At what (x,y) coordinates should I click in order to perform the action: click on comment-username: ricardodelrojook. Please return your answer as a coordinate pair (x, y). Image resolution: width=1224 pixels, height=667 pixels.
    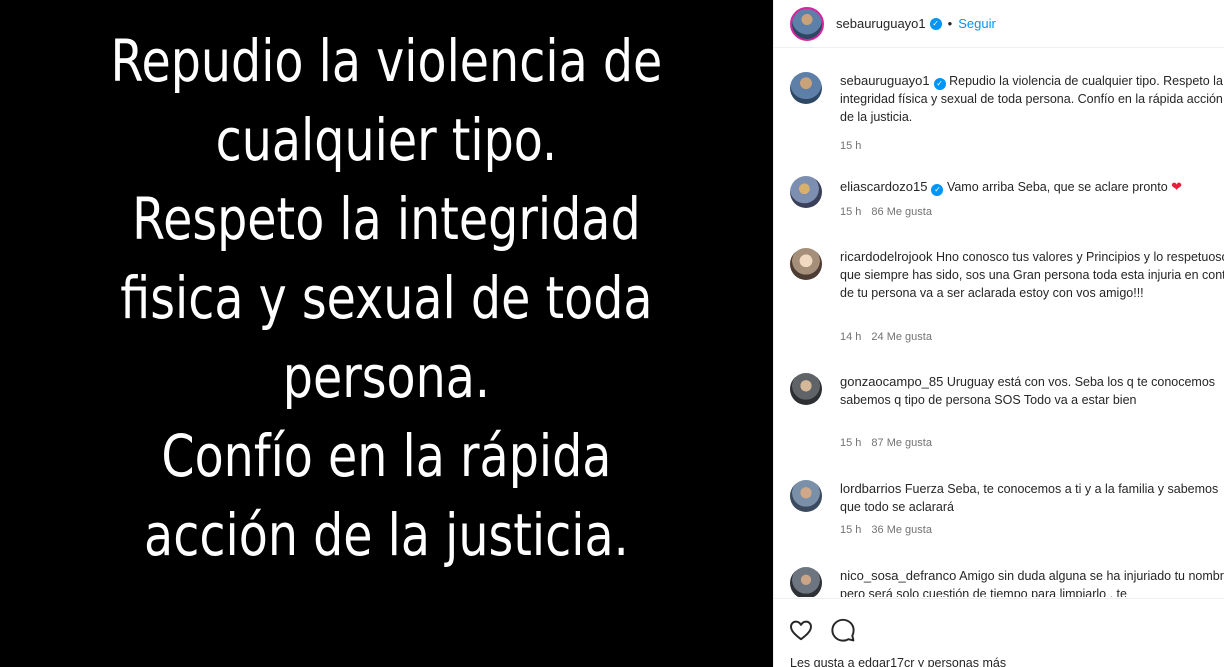
    Looking at the image, I should click on (886, 256).